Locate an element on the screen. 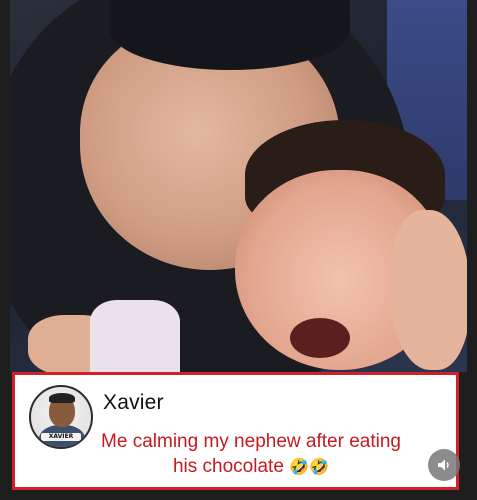 The image size is (477, 500). baby-crying-mouth is located at coordinates (320, 338).